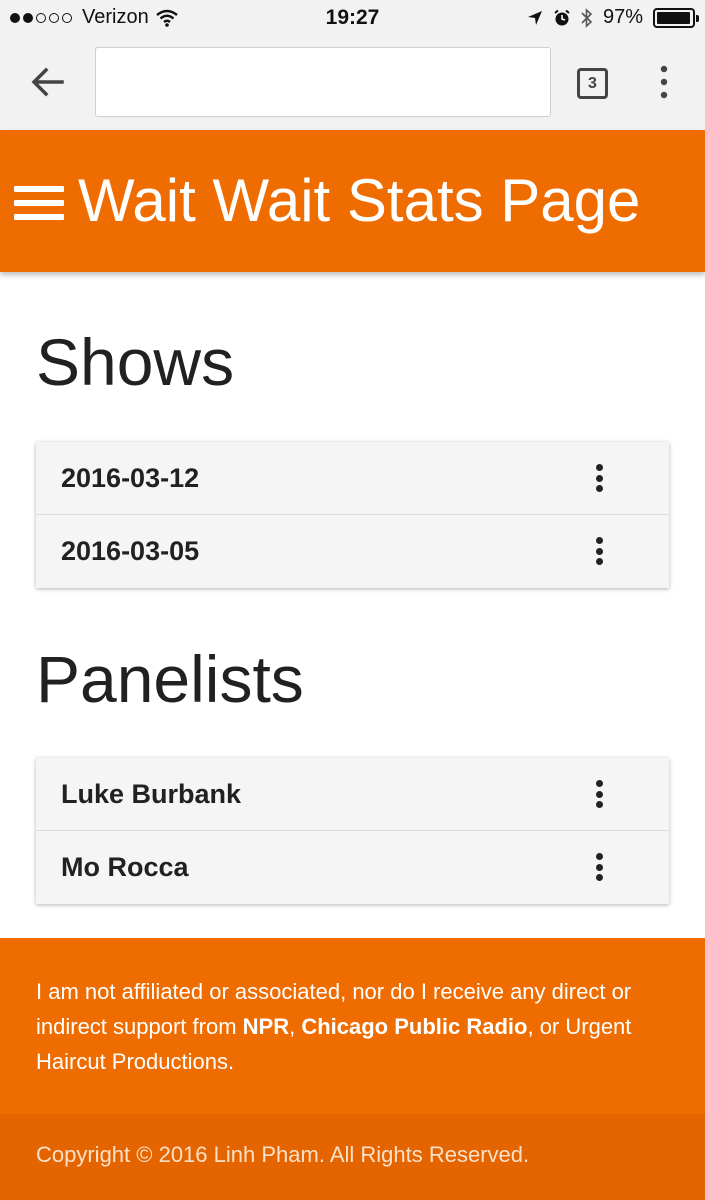 Image resolution: width=705 pixels, height=1200 pixels. What do you see at coordinates (534, 17) in the screenshot?
I see `location-arrow-icon` at bounding box center [534, 17].